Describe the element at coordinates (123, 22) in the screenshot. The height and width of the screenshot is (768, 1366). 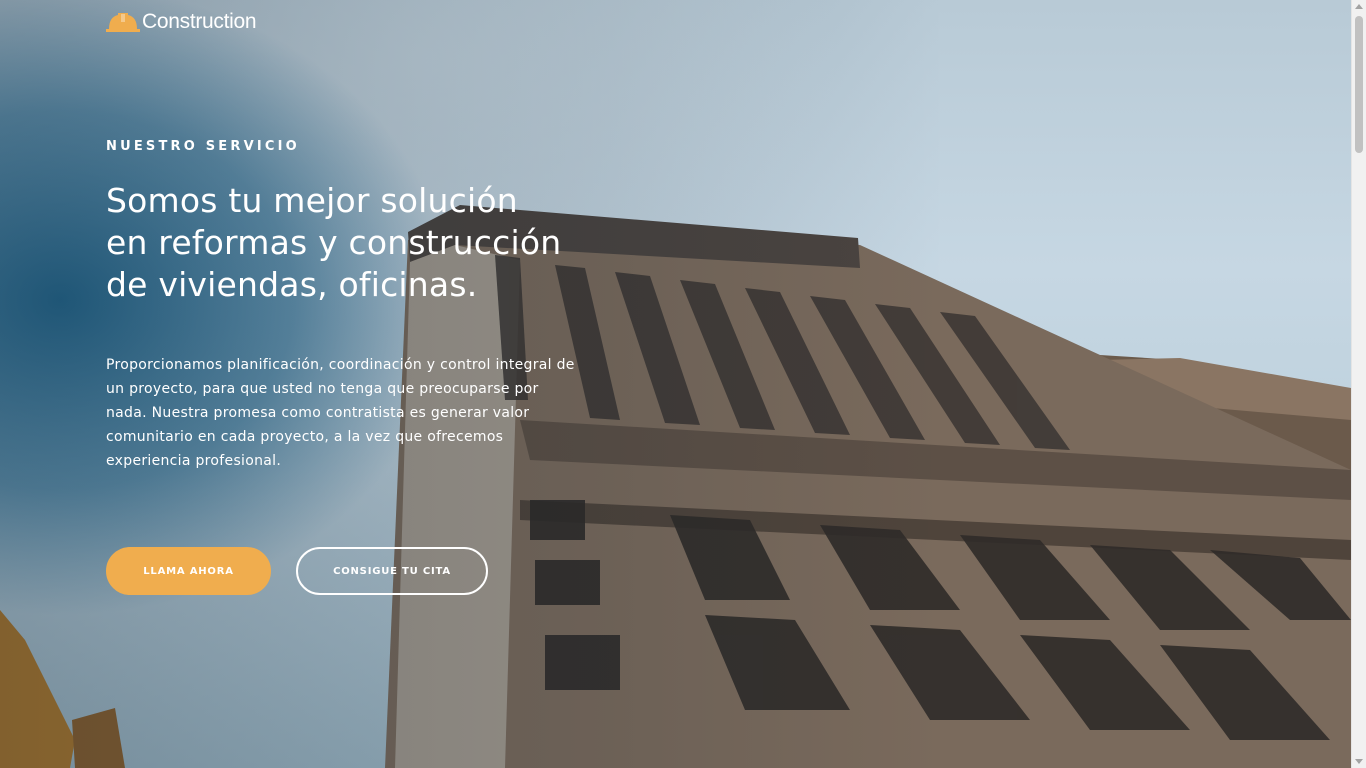
I see `hard-hat-icon` at that location.